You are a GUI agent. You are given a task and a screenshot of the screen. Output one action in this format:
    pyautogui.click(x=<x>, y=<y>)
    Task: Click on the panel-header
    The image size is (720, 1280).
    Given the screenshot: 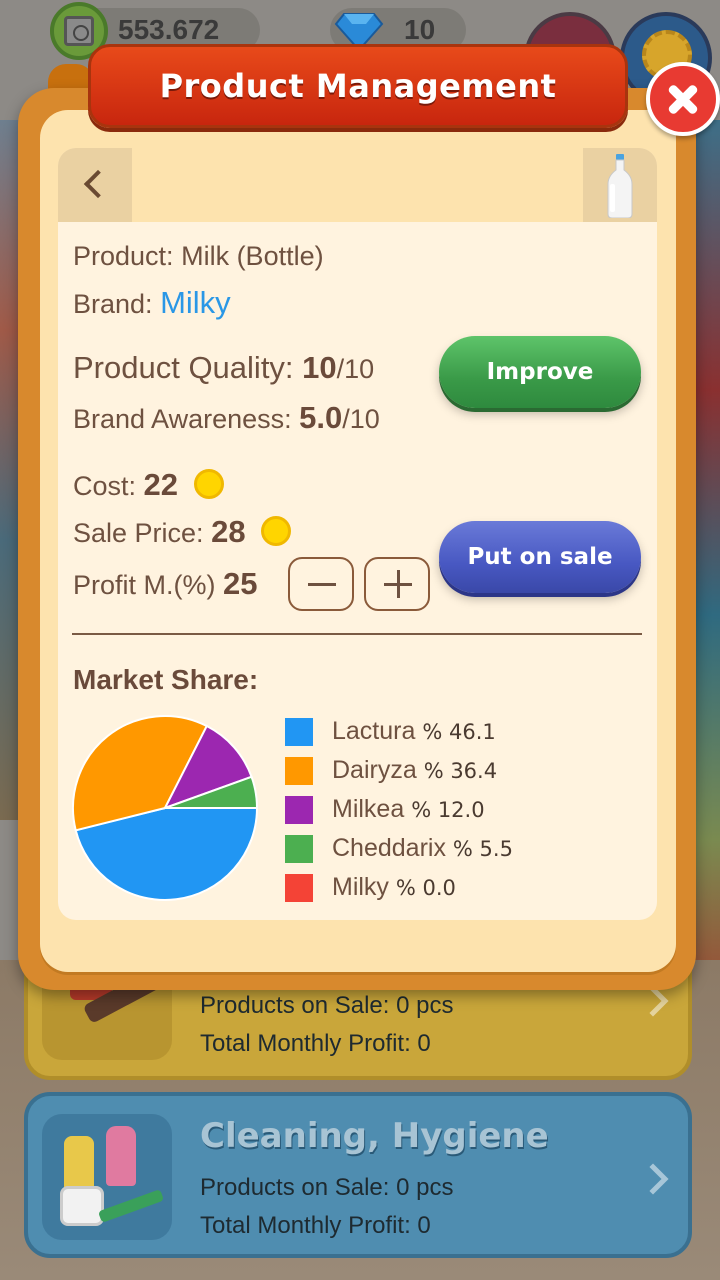 What is the action you would take?
    pyautogui.click(x=357, y=185)
    